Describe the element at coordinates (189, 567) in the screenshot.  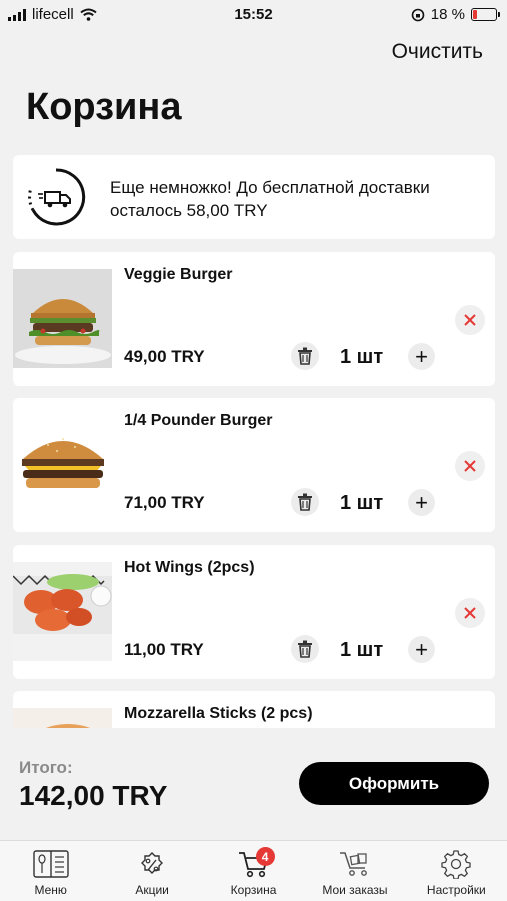
I see `product-name: Hot Wings (2pcs)` at that location.